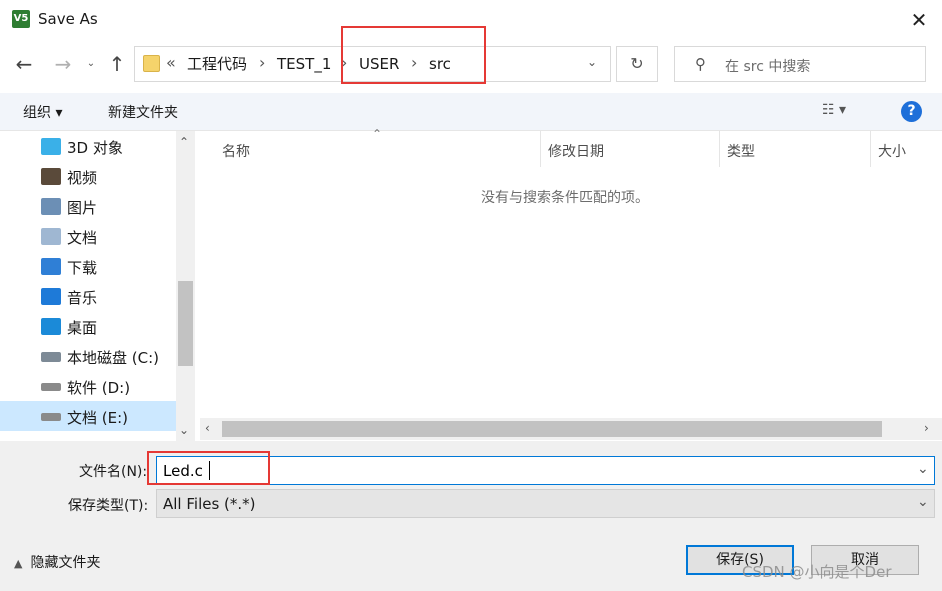 The image size is (942, 591). What do you see at coordinates (171, 63) in the screenshot?
I see `breadcrumb-overflow: «` at bounding box center [171, 63].